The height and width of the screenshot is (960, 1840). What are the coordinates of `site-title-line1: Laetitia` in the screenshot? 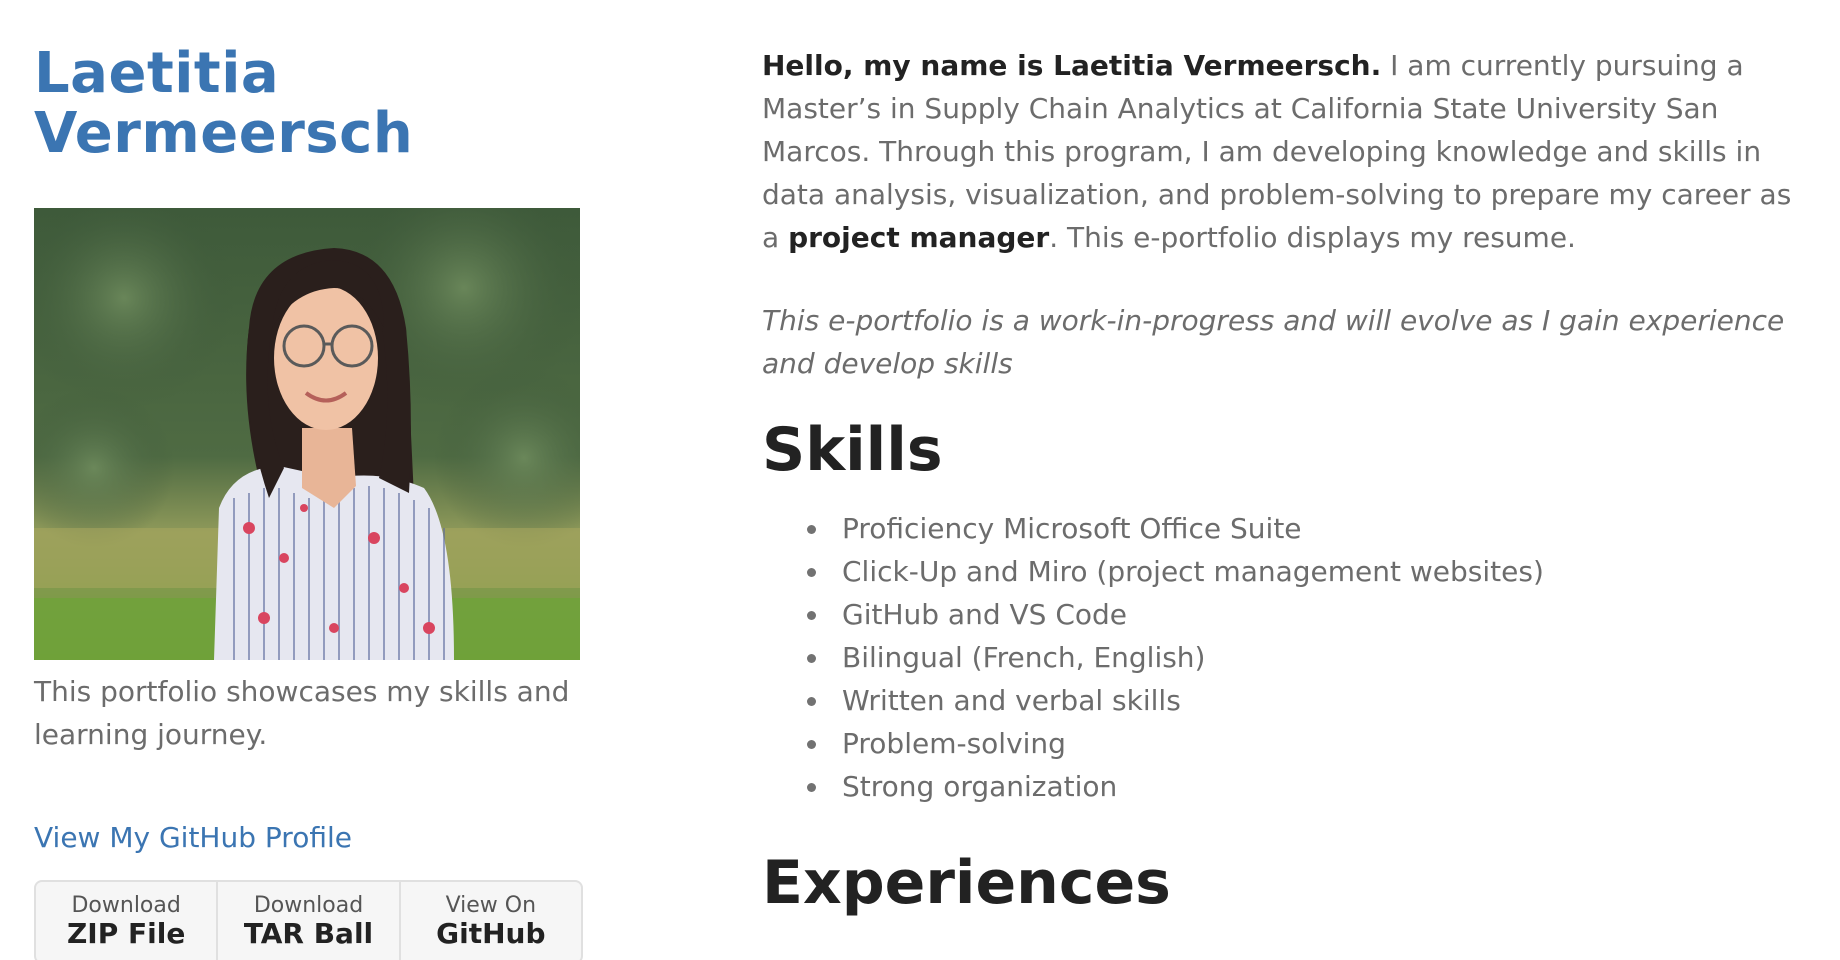 It's located at (157, 73).